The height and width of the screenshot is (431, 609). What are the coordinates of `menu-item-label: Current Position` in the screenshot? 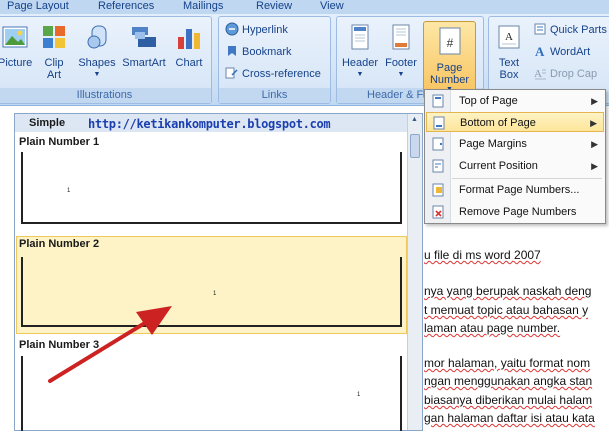 It's located at (498, 166).